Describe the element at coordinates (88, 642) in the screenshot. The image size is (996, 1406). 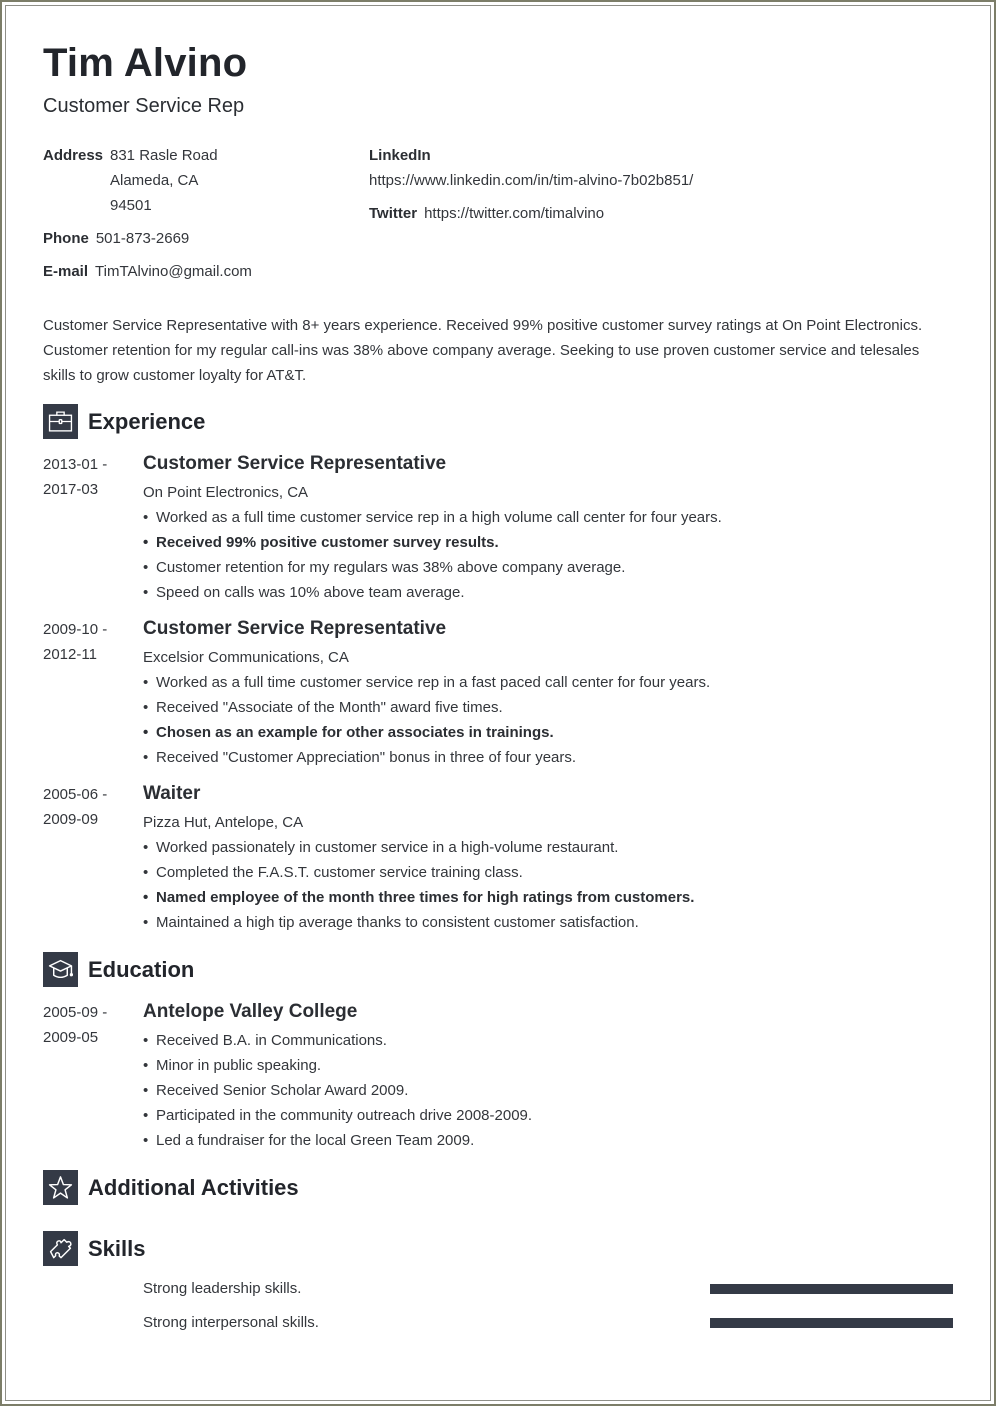
I see `entry-dates: 2009-10 - 2012-11` at that location.